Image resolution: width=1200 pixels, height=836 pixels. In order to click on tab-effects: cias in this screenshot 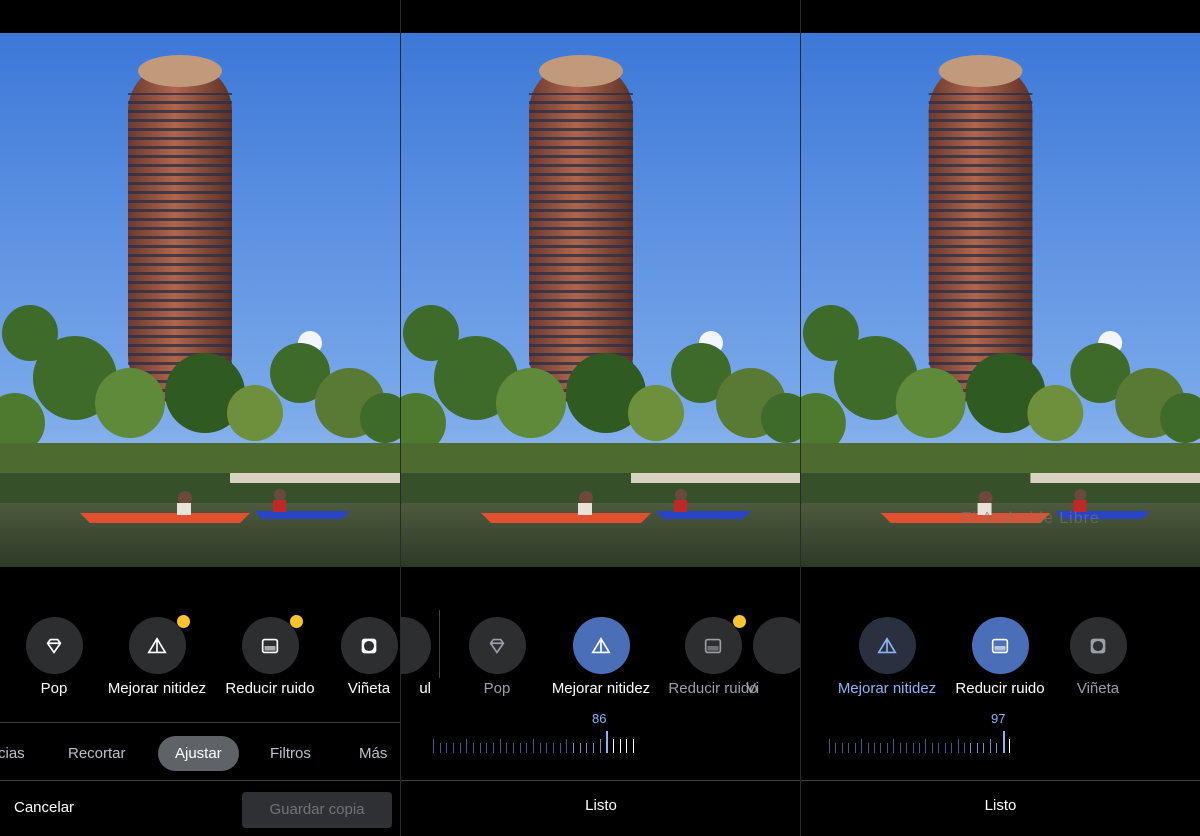, I will do `click(12, 753)`.